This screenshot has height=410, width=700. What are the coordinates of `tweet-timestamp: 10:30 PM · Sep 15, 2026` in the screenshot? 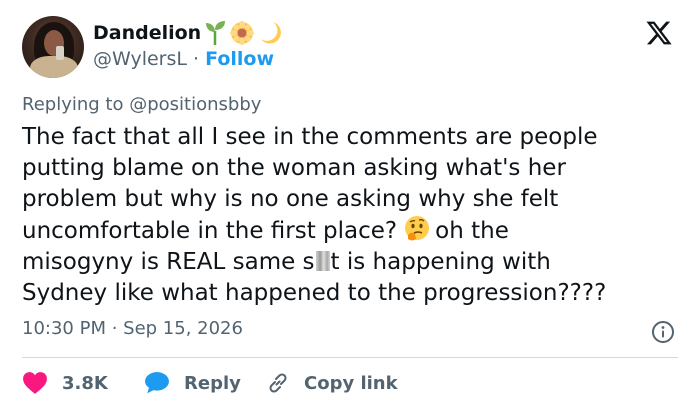 It's located at (132, 328).